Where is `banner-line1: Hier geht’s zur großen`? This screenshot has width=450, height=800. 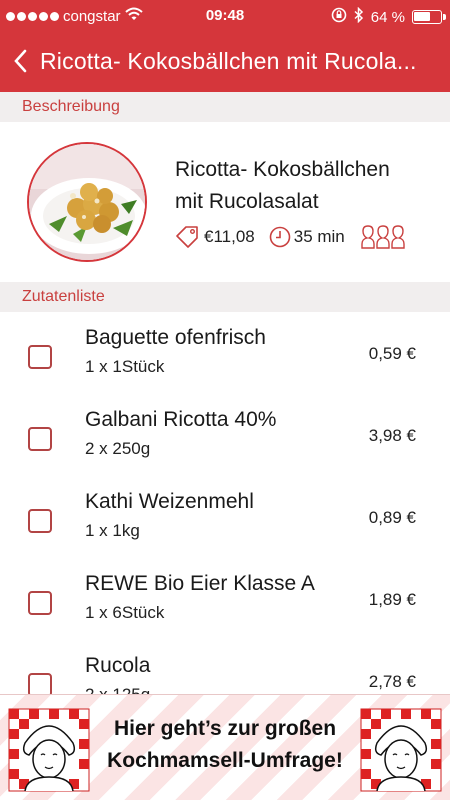
banner-line1: Hier geht’s zur großen is located at coordinates (225, 728).